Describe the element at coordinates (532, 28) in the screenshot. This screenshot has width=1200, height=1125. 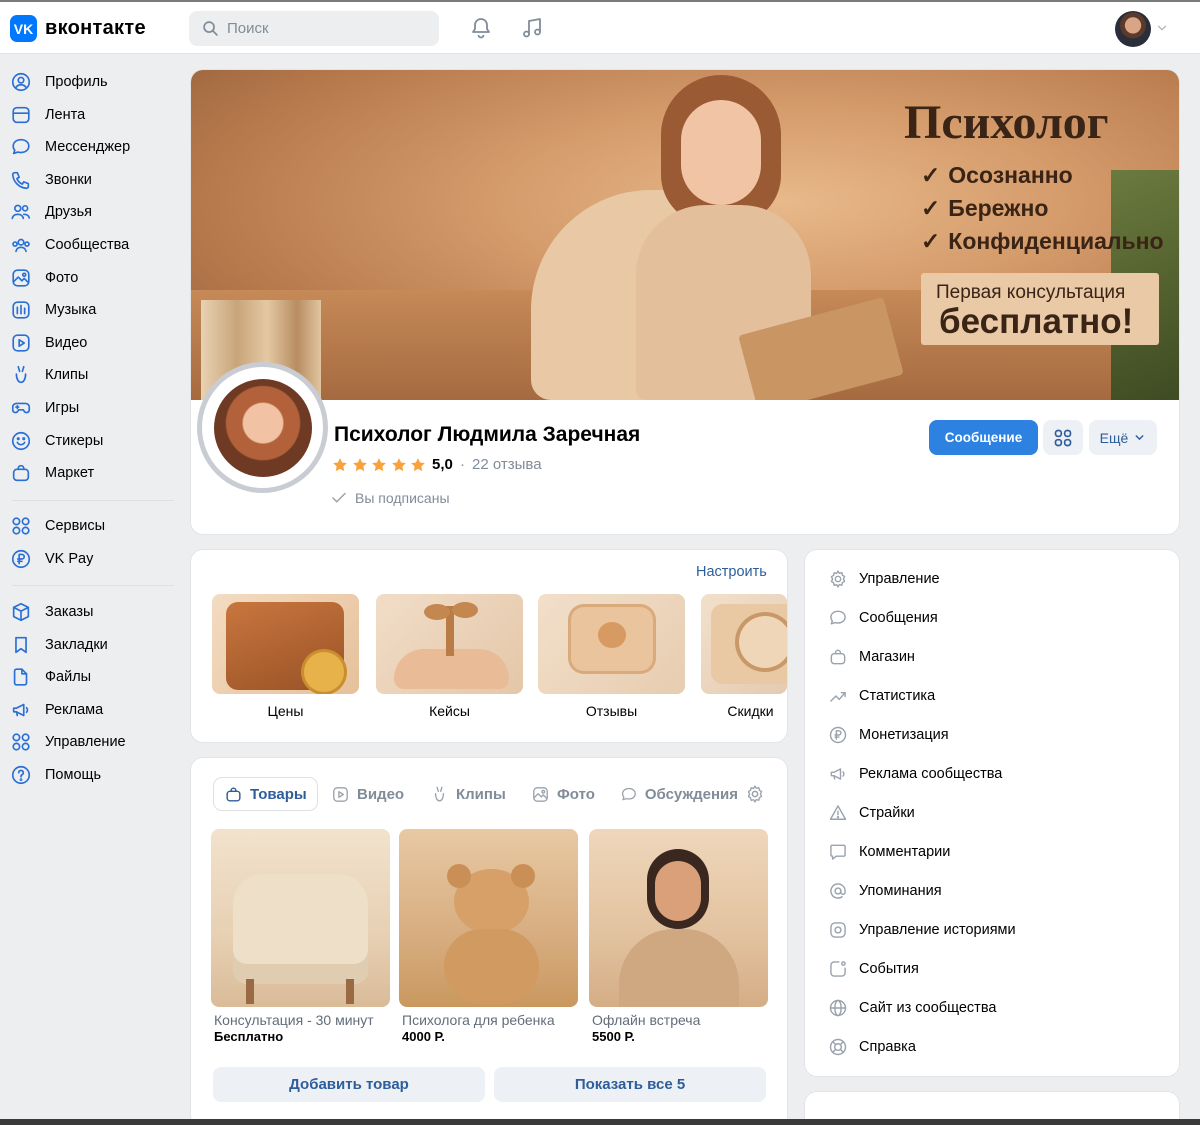
I see `music-note-icon` at that location.